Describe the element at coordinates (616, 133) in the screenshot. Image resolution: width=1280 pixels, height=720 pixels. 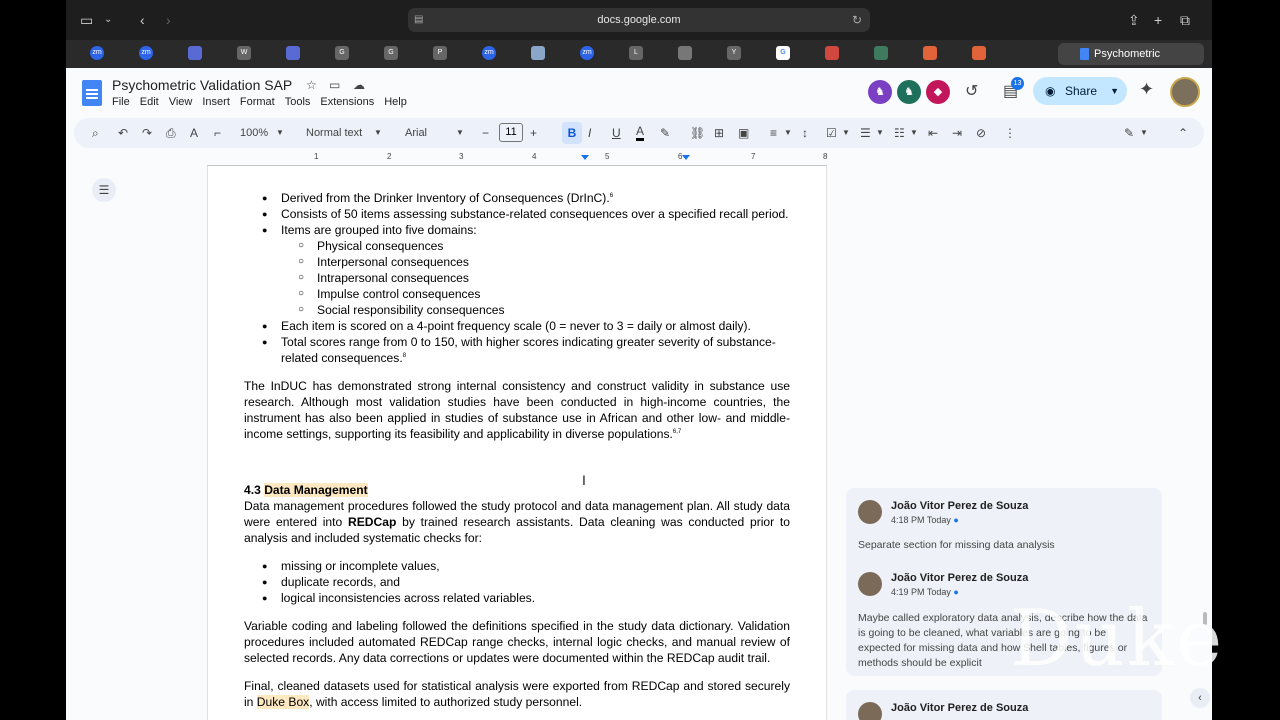
I see `underline-icon: U` at that location.